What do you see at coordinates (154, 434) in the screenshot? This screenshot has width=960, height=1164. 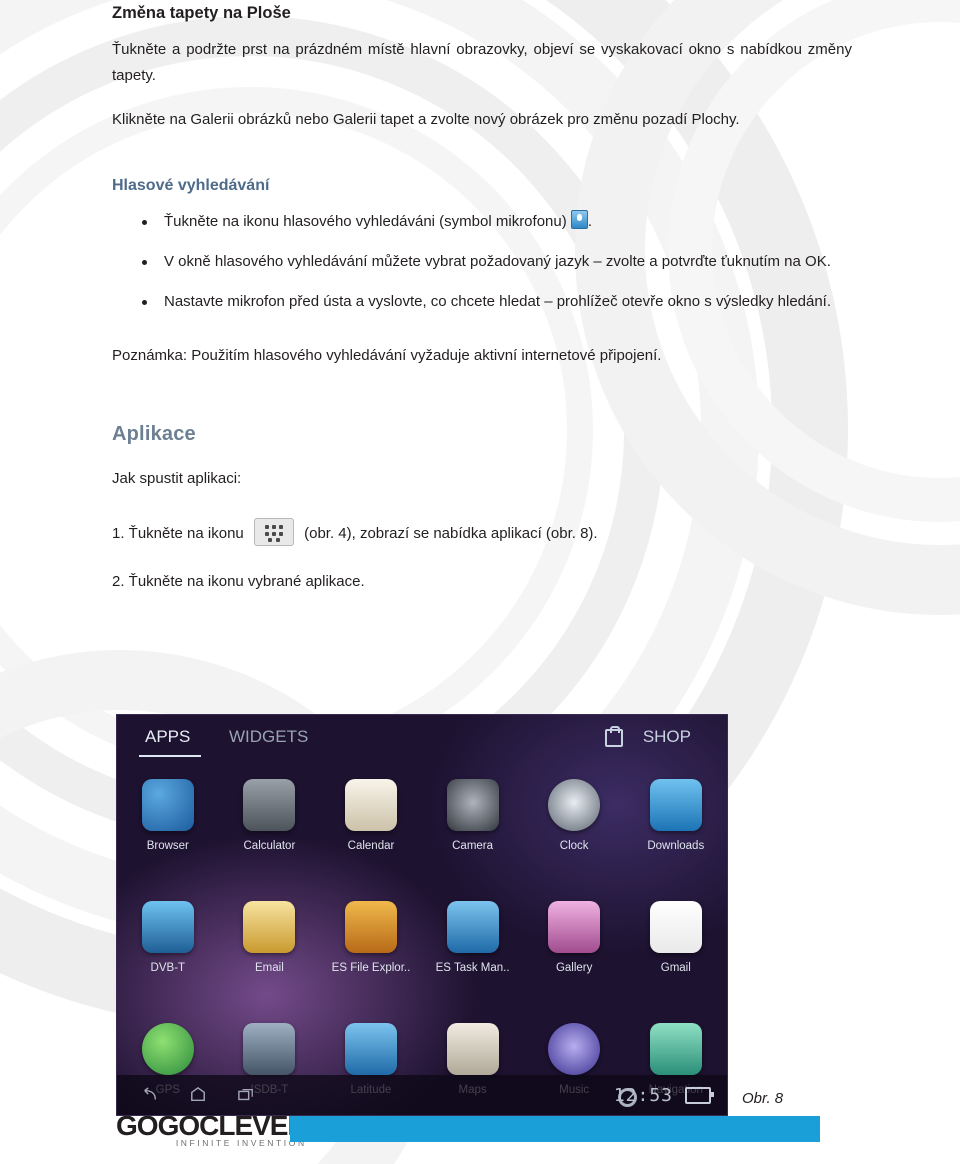 I see `heading-applications: Aplikace` at bounding box center [154, 434].